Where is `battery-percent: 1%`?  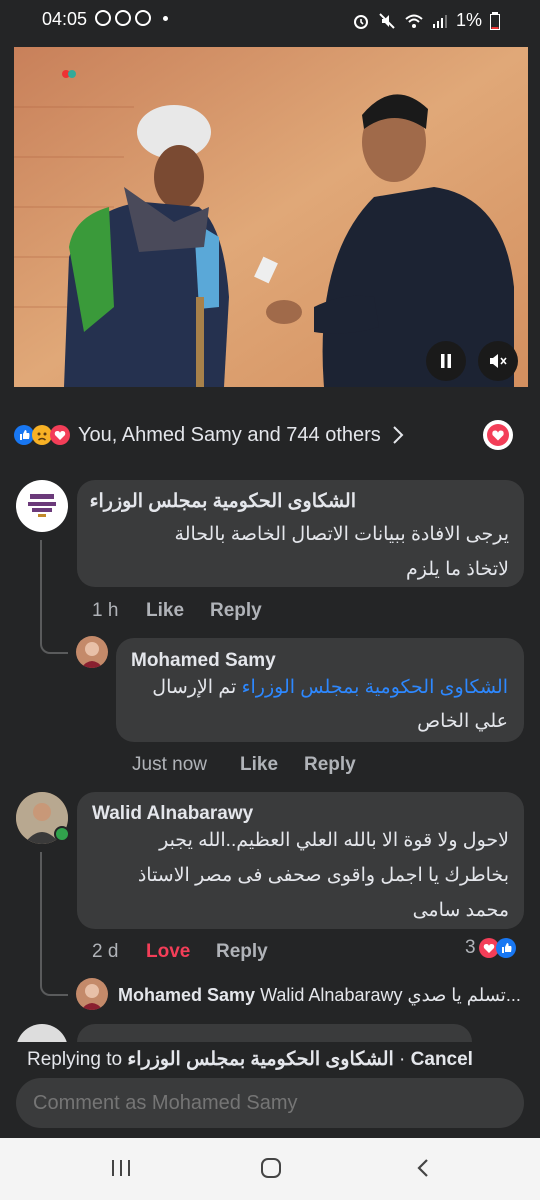 battery-percent: 1% is located at coordinates (468, 20).